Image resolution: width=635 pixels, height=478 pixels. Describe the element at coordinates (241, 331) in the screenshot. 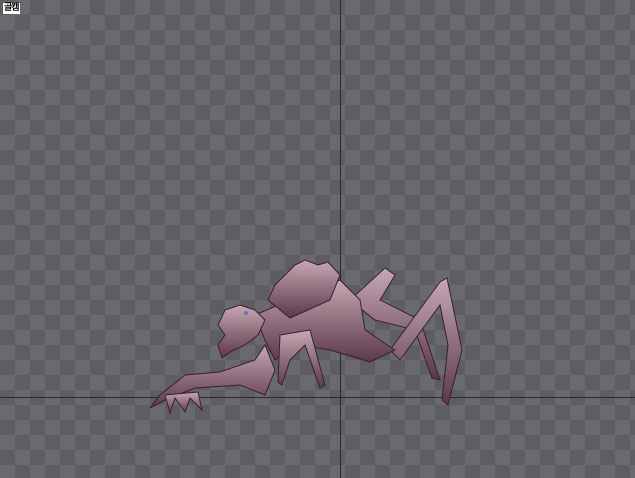

I see `creature-head` at that location.